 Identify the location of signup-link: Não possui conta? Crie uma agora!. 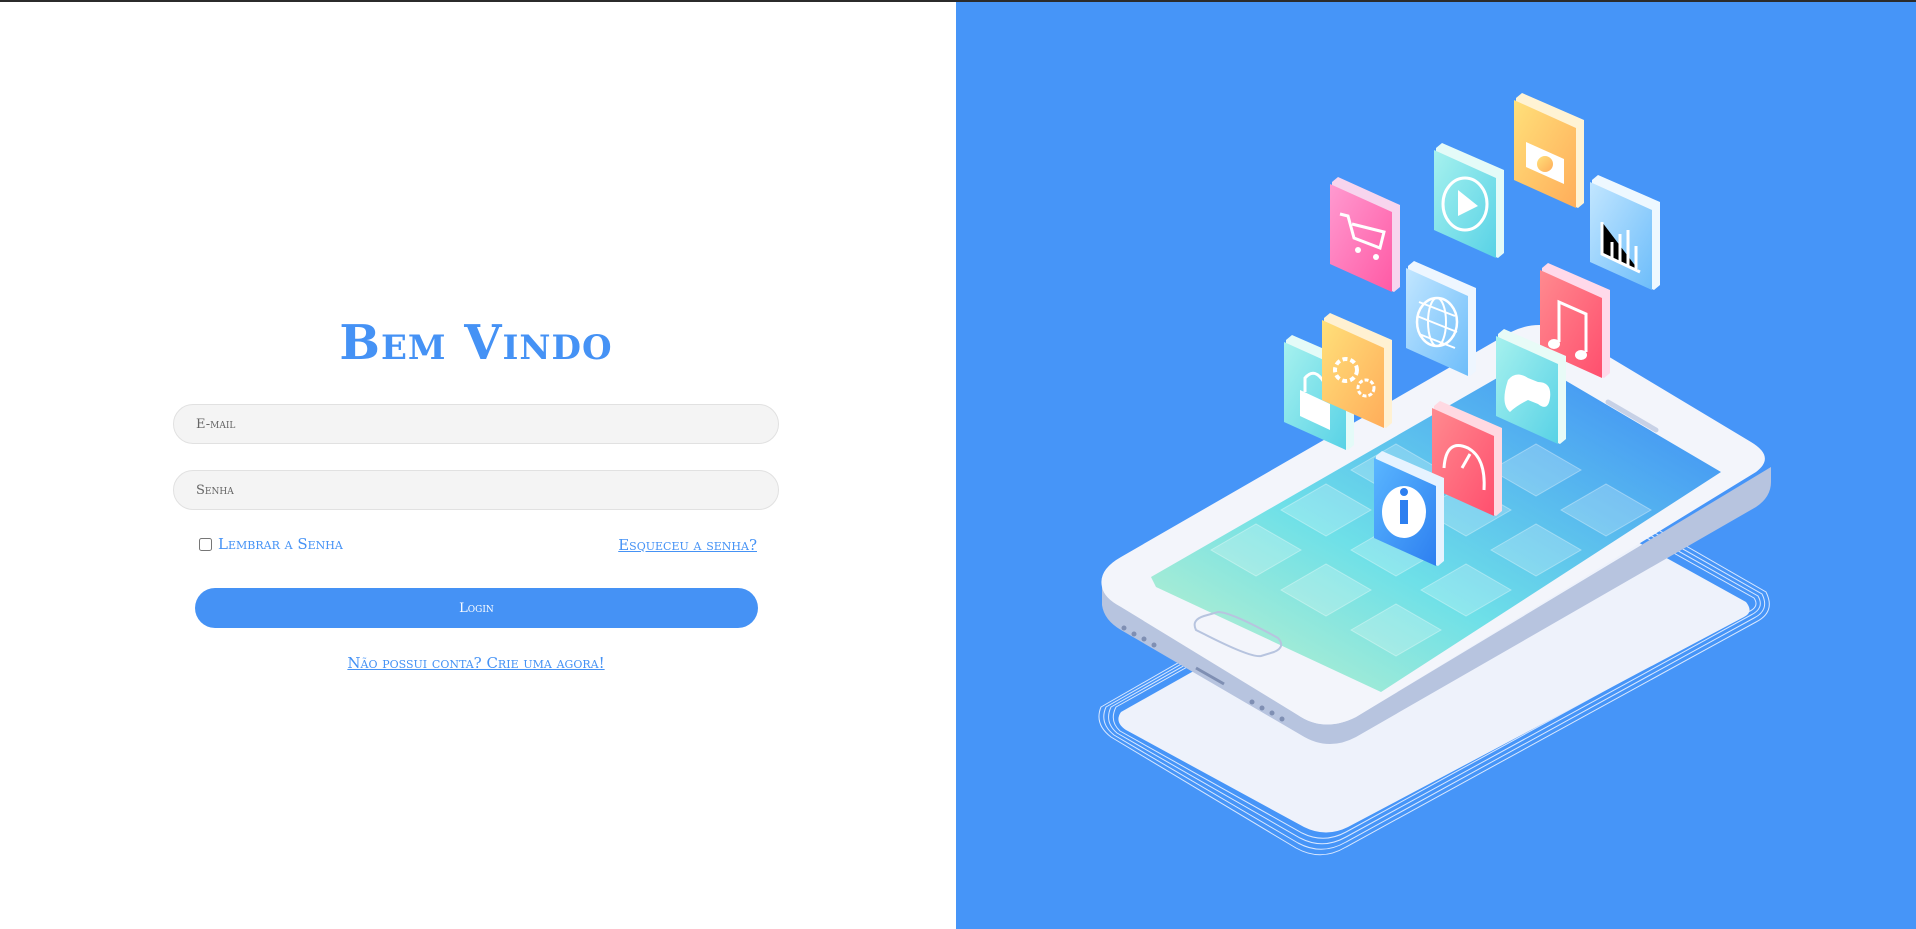
(475, 663).